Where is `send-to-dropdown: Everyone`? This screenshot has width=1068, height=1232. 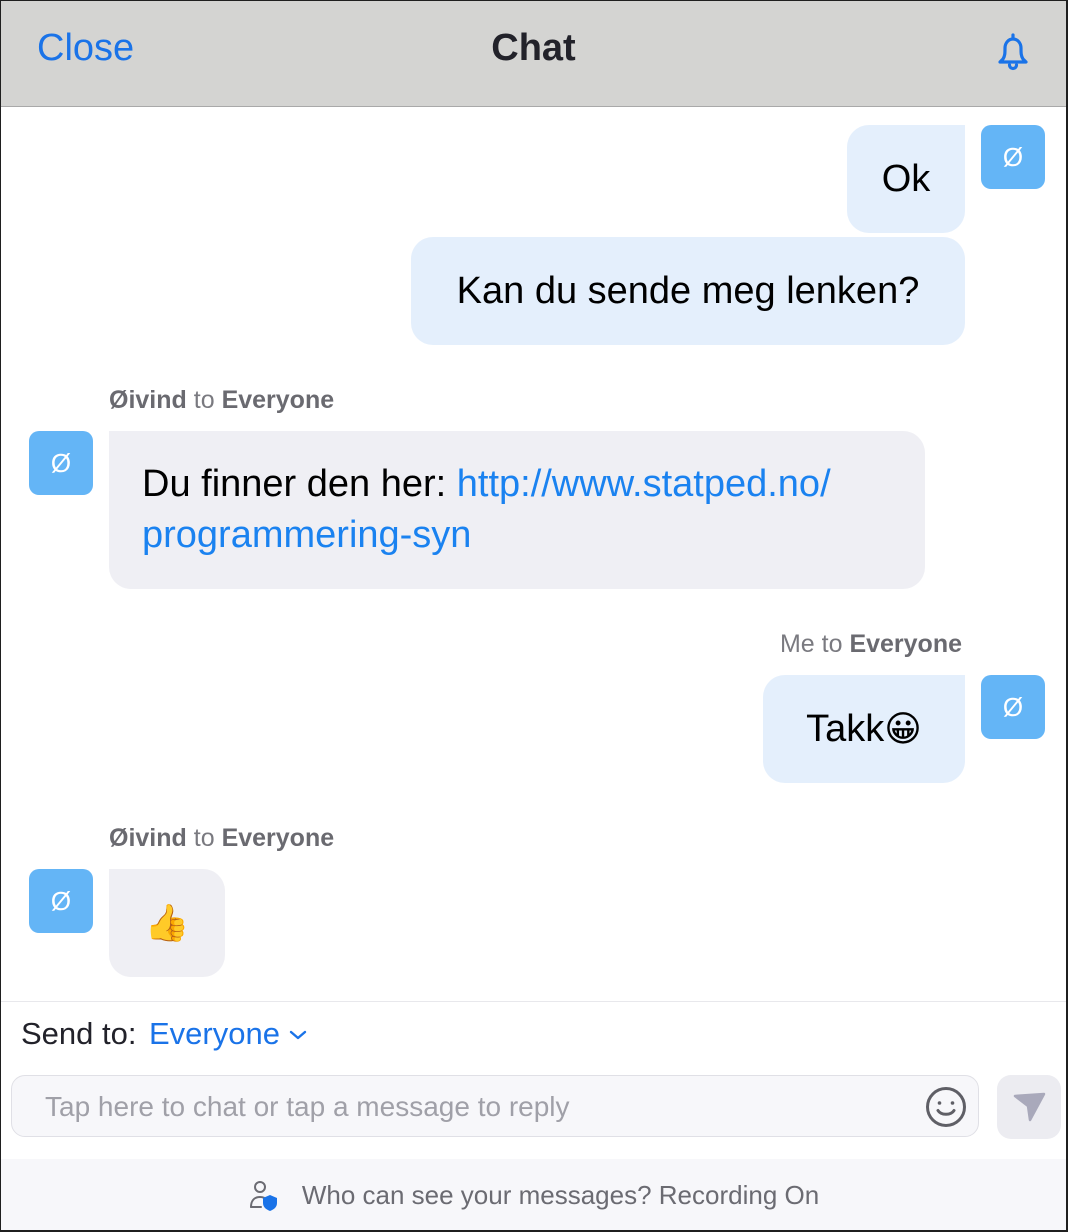
send-to-dropdown: Everyone is located at coordinates (228, 1034).